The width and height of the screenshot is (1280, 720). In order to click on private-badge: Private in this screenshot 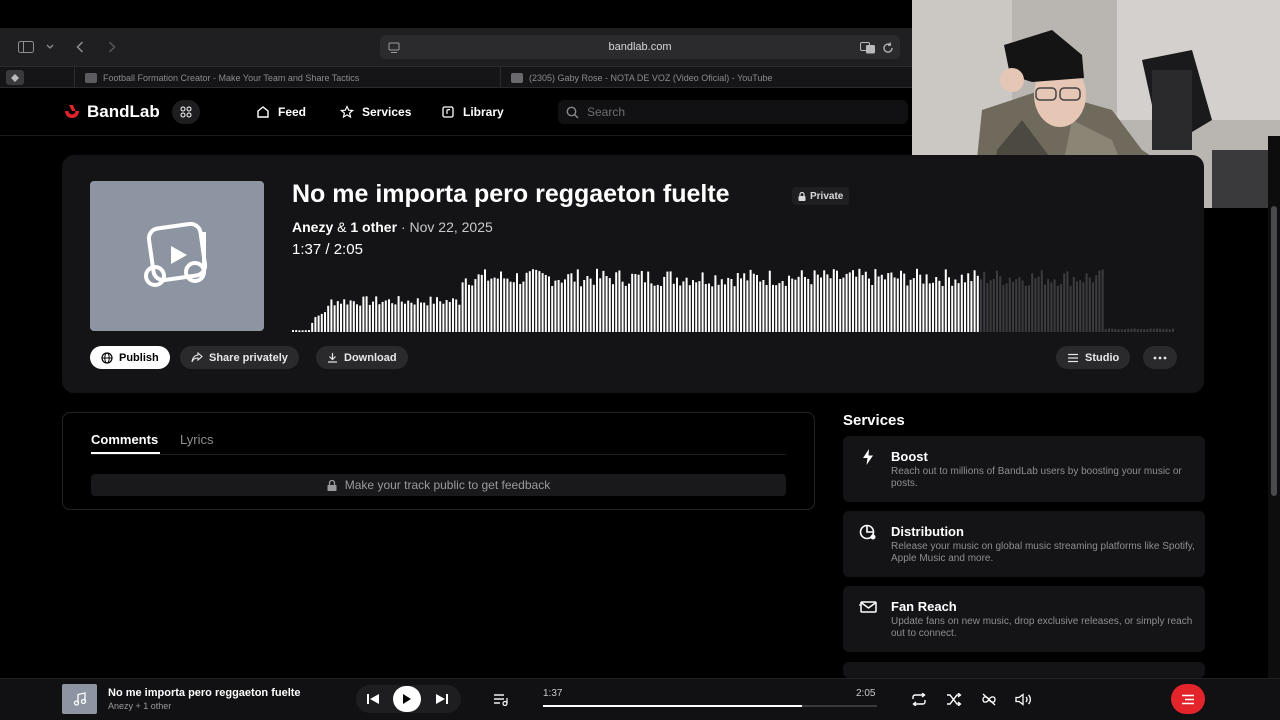, I will do `click(821, 196)`.